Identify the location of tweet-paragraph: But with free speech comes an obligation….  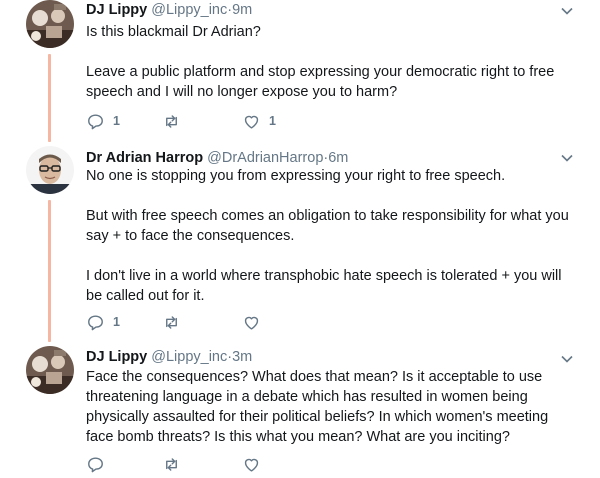
(327, 226).